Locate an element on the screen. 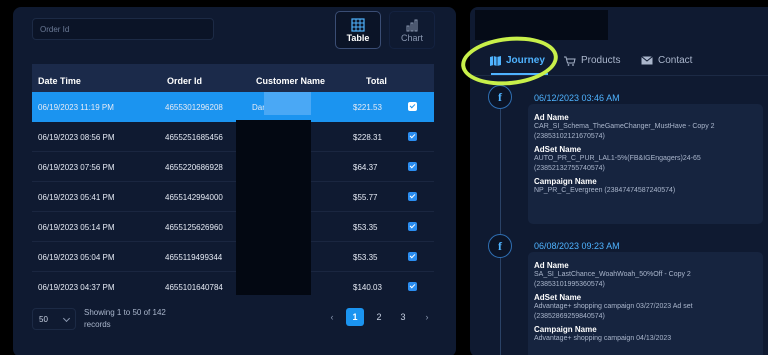 Image resolution: width=768 pixels, height=355 pixels. row-order-id: 4655119499344 is located at coordinates (194, 257).